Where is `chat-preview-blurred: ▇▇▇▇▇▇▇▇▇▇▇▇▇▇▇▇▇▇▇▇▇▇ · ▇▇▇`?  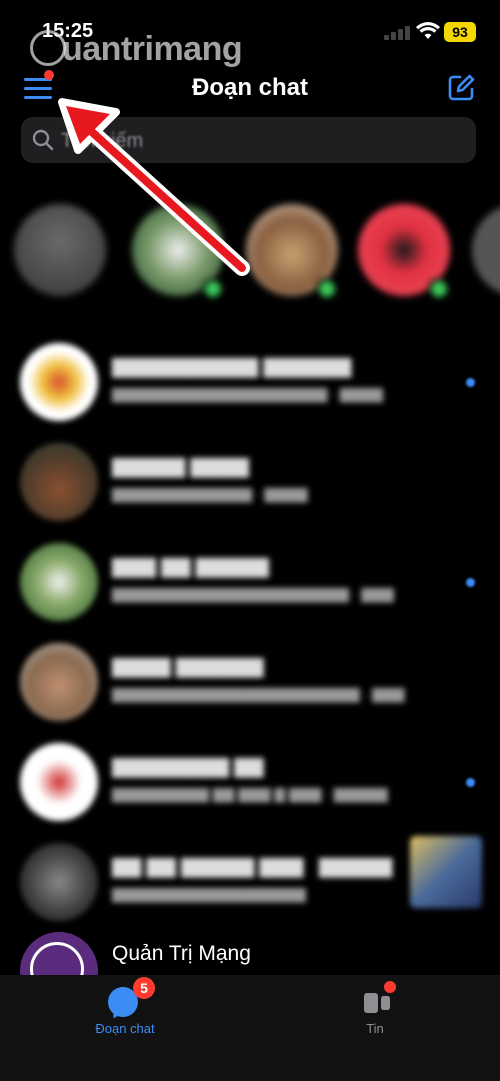 chat-preview-blurred: ▇▇▇▇▇▇▇▇▇▇▇▇▇▇▇▇▇▇▇▇▇▇ · ▇▇▇ is located at coordinates (253, 594).